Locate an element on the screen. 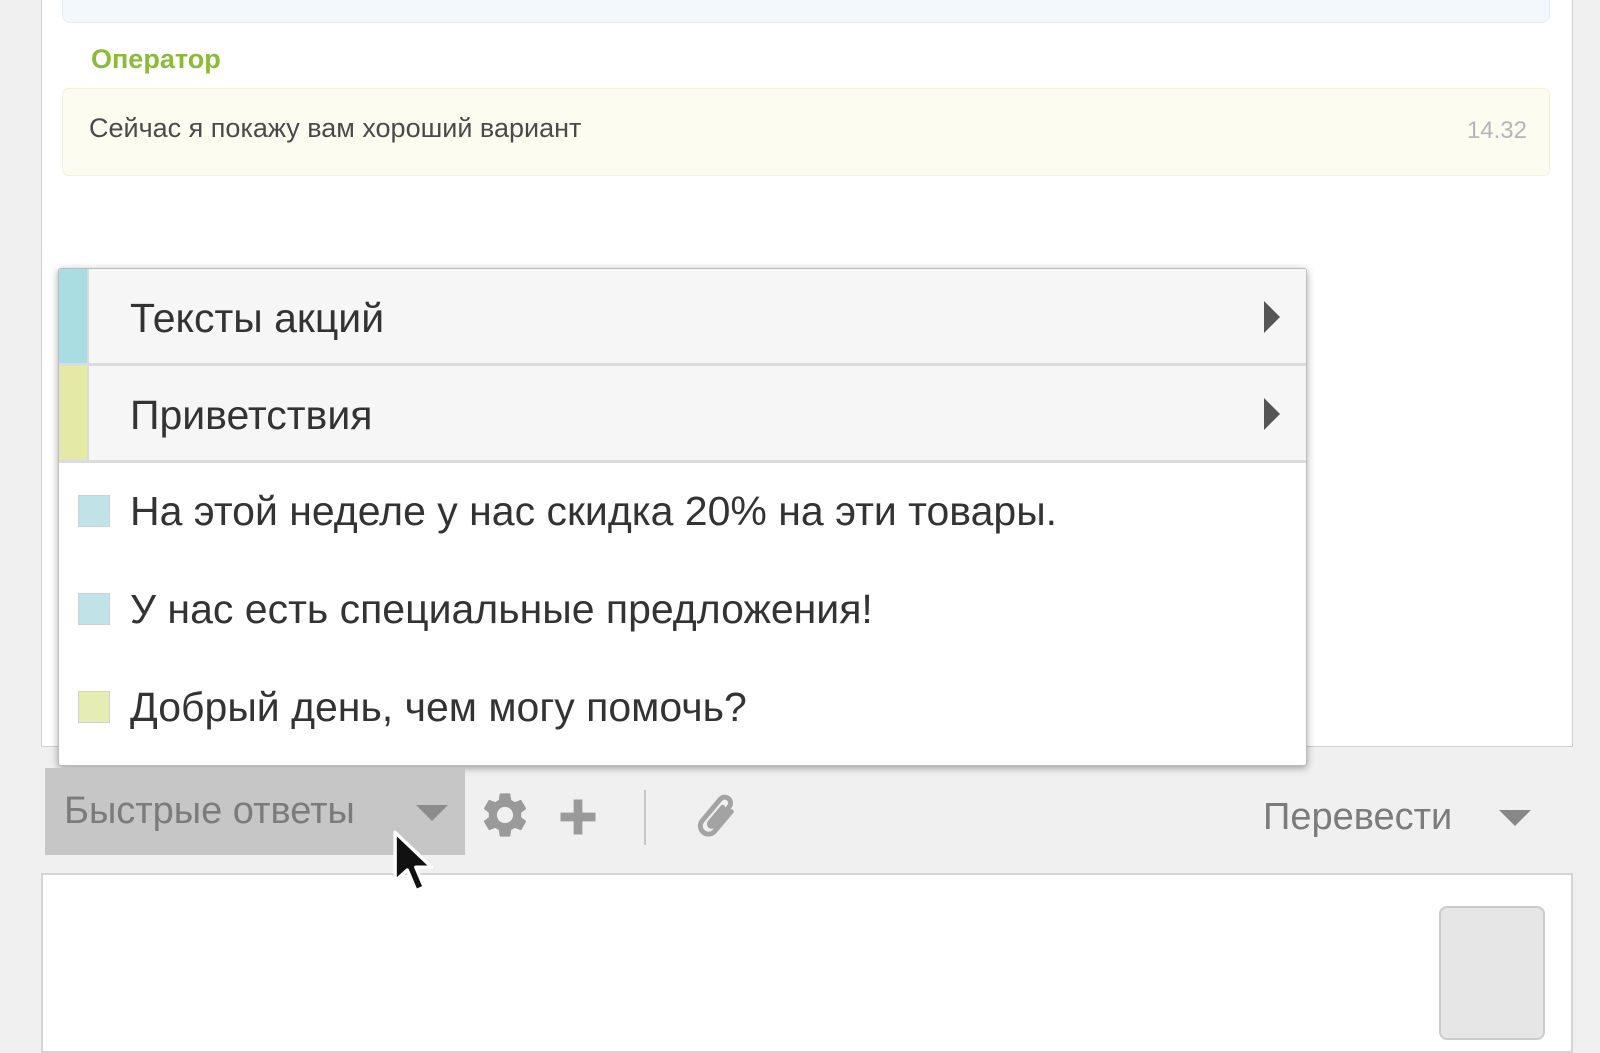  quick-replies-label: Быстрые ответы is located at coordinates (209, 811).